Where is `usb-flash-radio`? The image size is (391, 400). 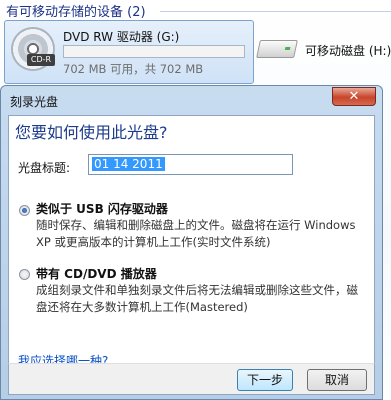
usb-flash-radio is located at coordinates (24, 210).